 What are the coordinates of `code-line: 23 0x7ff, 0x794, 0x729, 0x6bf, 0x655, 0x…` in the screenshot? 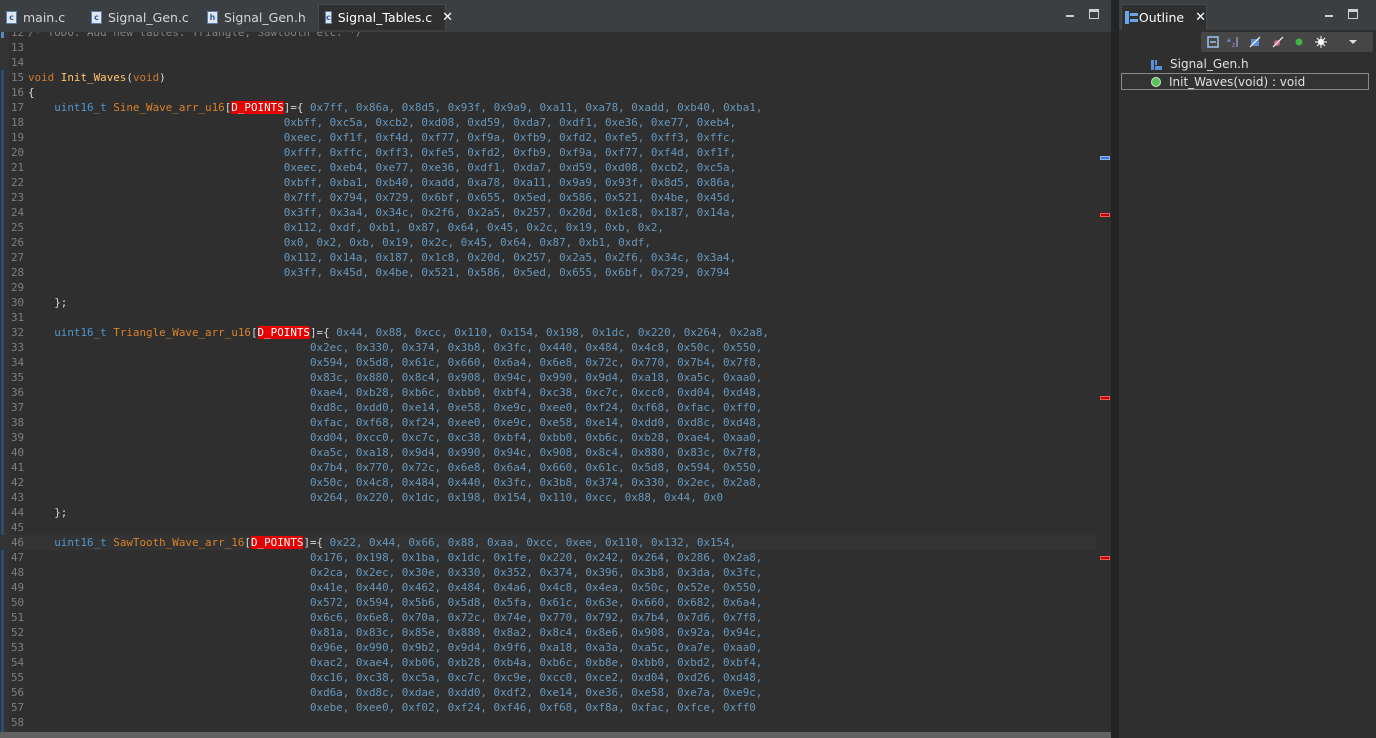 It's located at (548, 197).